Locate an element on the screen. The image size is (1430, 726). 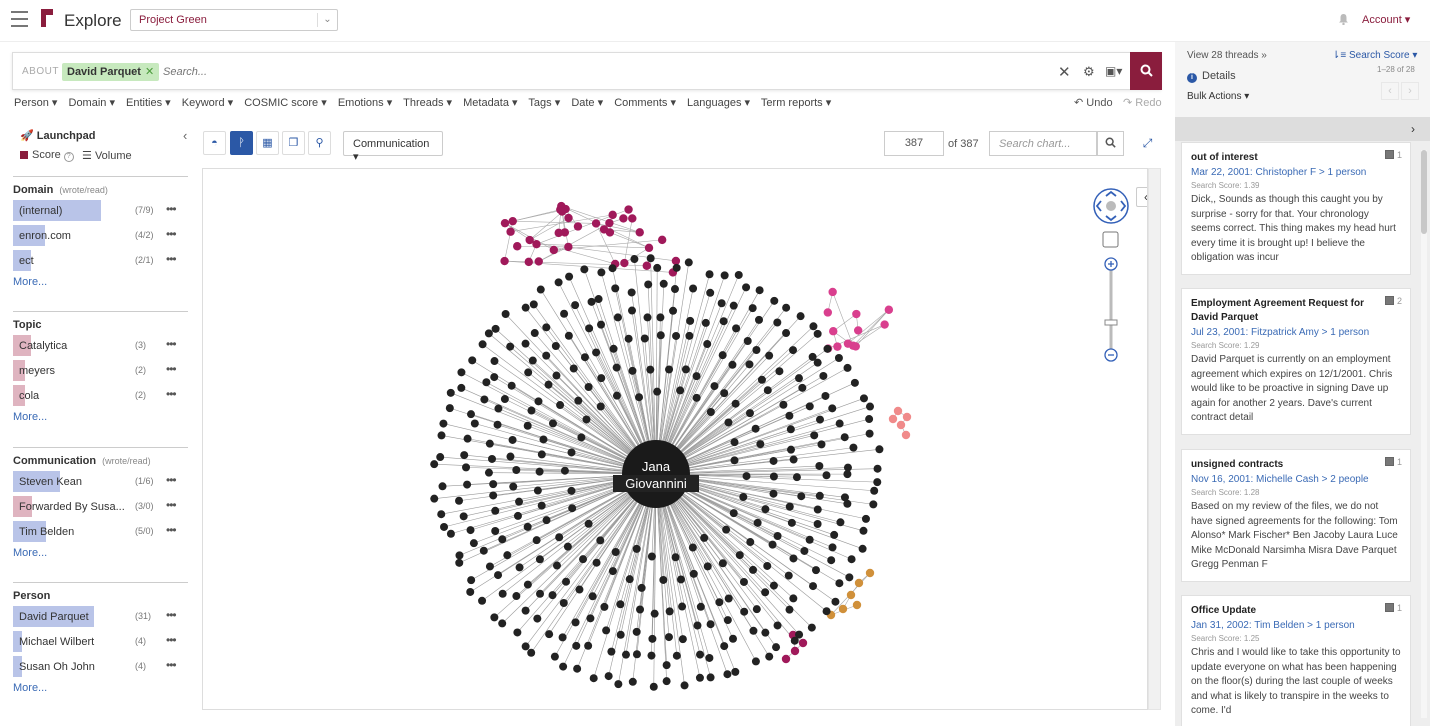
view-threads-link: View 28 threads » is located at coordinates (1227, 55).